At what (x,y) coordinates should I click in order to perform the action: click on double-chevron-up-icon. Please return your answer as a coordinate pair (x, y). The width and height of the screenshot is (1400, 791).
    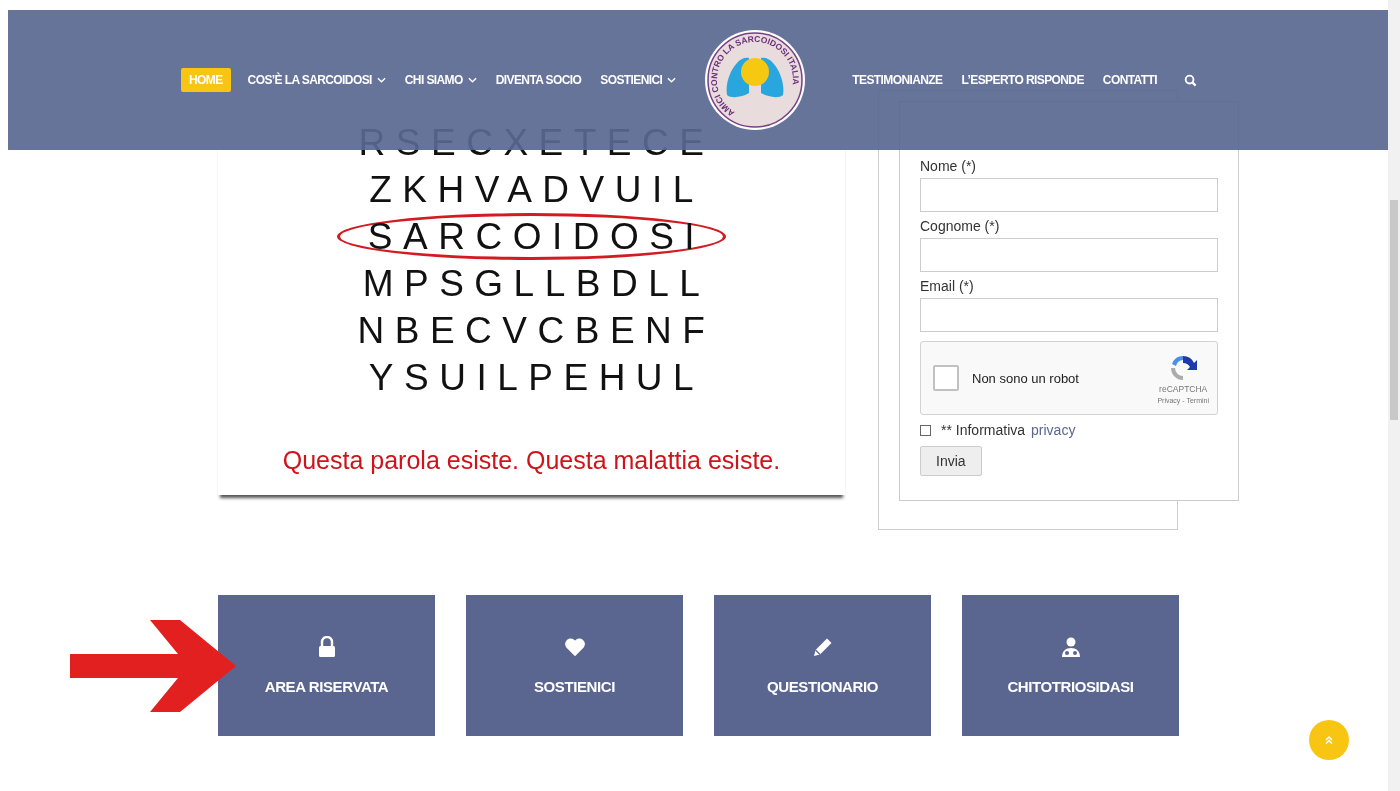
    Looking at the image, I should click on (1329, 740).